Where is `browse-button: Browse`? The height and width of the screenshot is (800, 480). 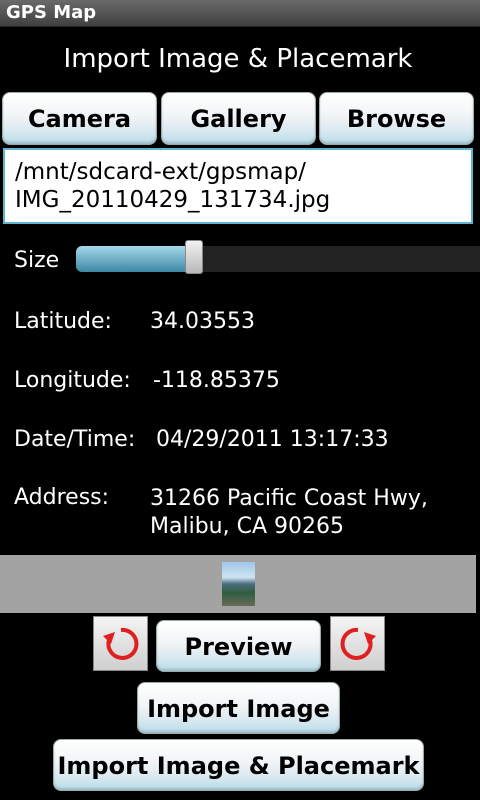
browse-button: Browse is located at coordinates (396, 118).